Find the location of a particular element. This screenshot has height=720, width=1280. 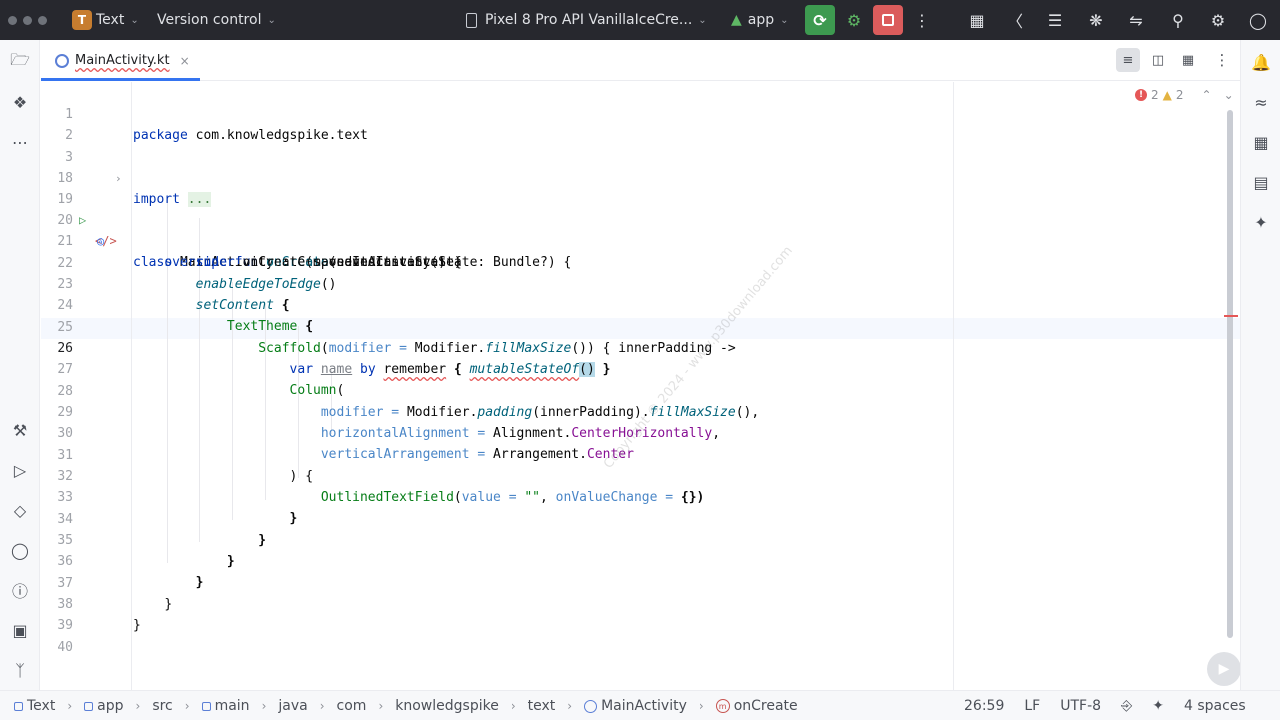

project-name: Text is located at coordinates (110, 20).